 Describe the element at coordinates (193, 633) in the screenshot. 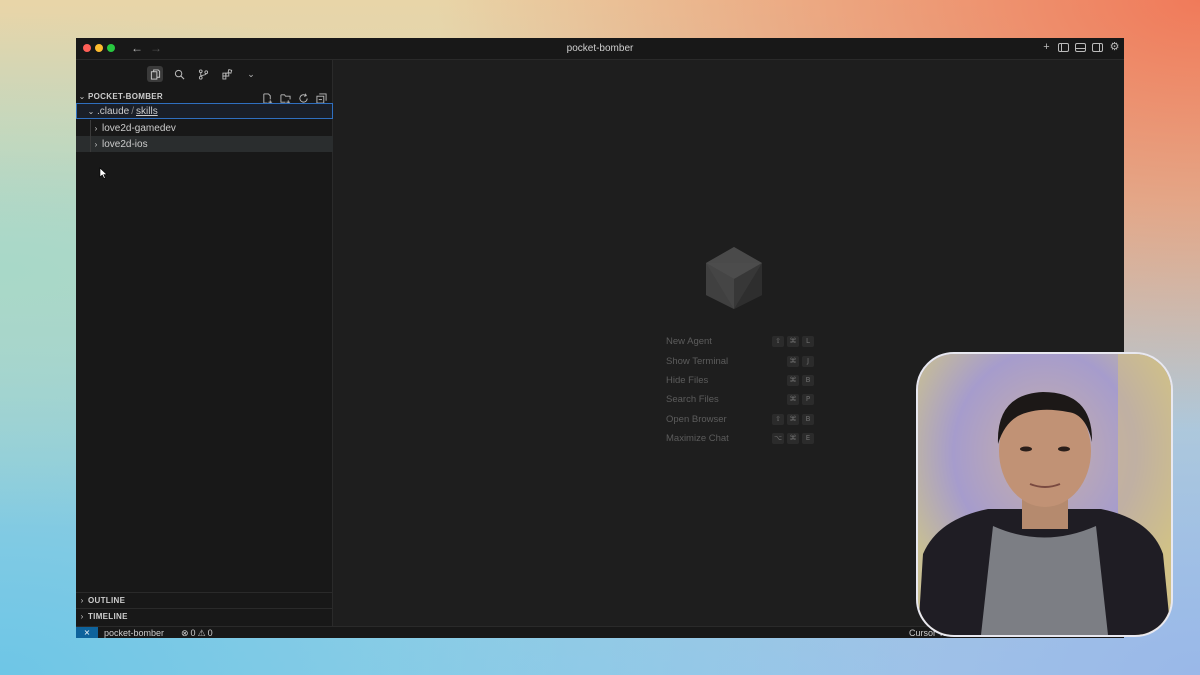

I see `error-count: 0` at that location.